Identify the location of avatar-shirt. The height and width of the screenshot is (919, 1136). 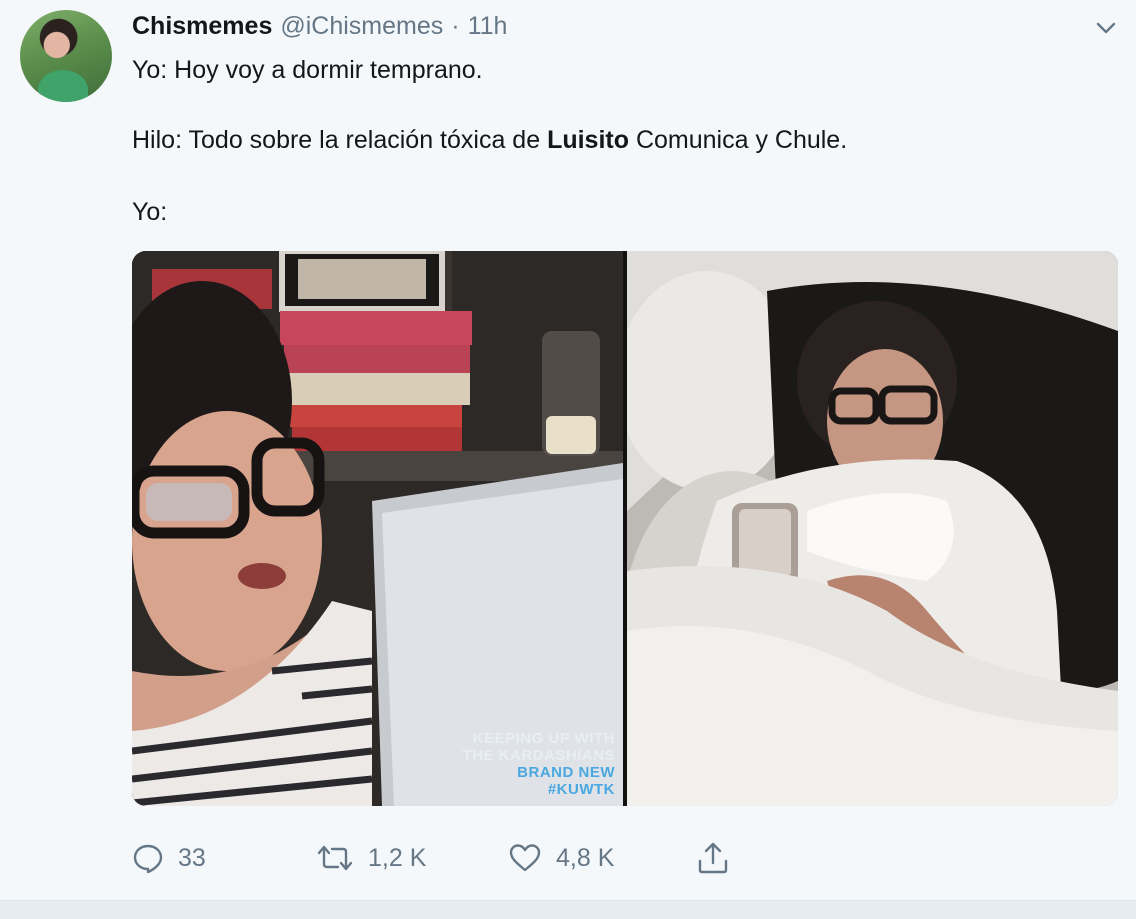
(63, 86).